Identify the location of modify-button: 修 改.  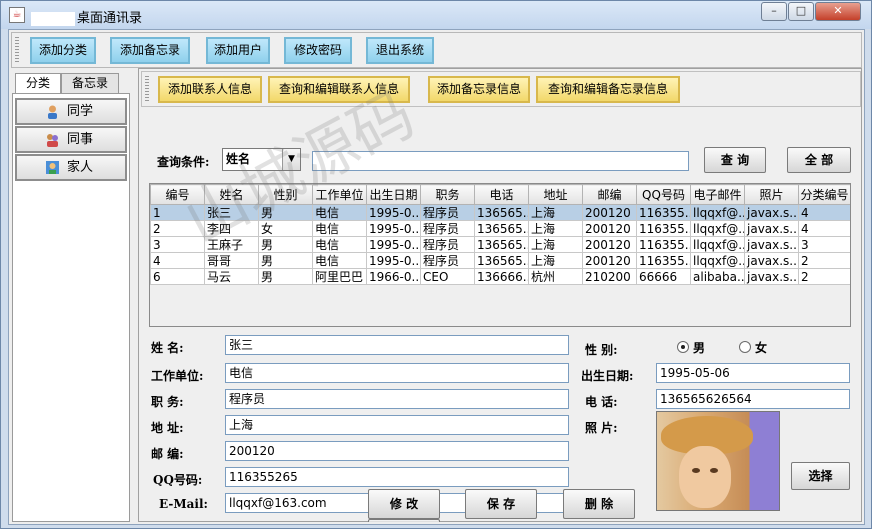
(404, 504).